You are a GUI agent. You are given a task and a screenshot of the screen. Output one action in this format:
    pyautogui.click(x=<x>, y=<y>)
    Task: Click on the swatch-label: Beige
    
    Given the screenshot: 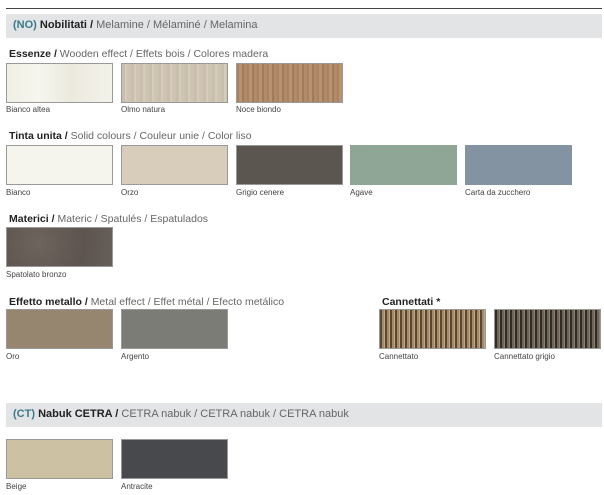 What is the action you would take?
    pyautogui.click(x=16, y=486)
    